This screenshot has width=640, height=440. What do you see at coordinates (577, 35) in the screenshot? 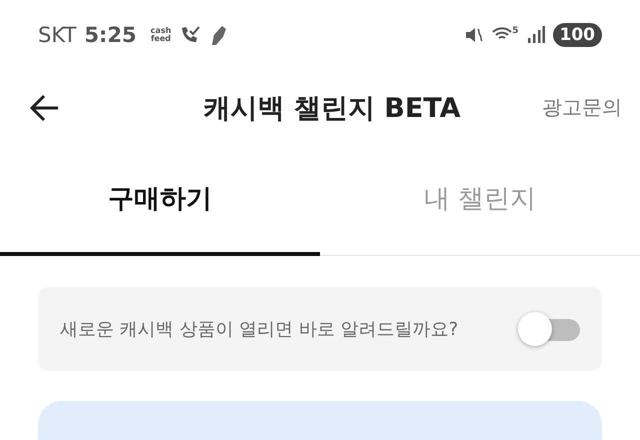
I see `battery-level: 100` at bounding box center [577, 35].